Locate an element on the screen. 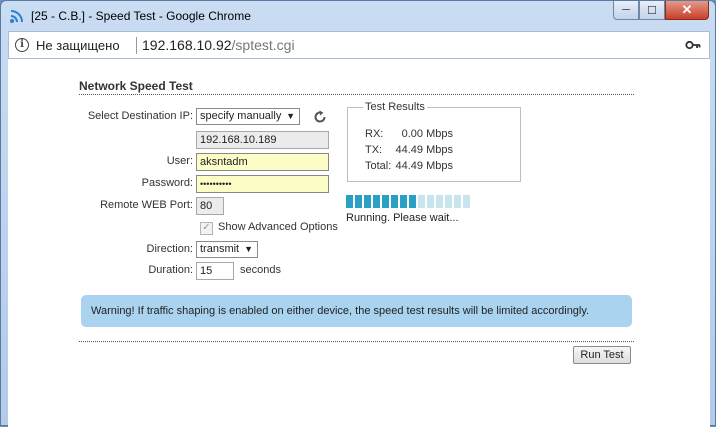 This screenshot has width=716, height=427. destination-ip-field: 192.168.10.189 is located at coordinates (262, 140).